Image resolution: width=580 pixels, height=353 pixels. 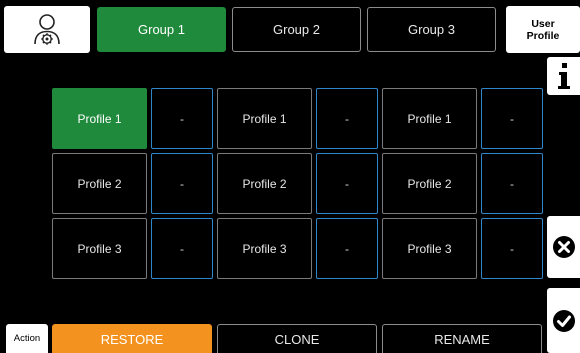 I want to click on rename-button: RENAME, so click(x=462, y=338).